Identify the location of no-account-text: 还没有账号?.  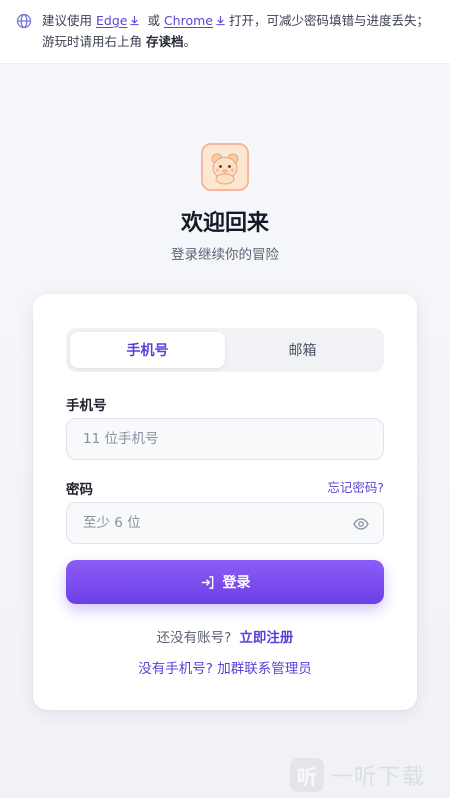
(194, 638).